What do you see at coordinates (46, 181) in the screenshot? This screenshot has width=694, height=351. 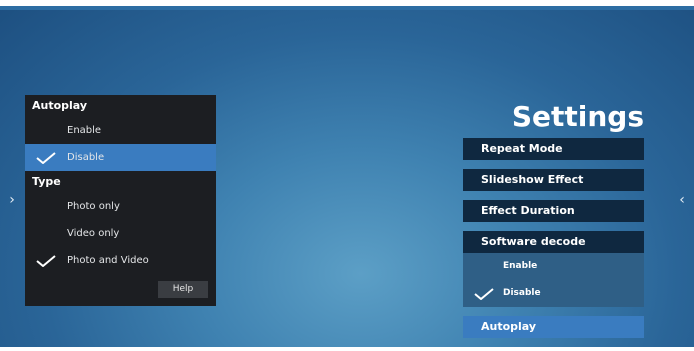 I see `type-heading: Type` at bounding box center [46, 181].